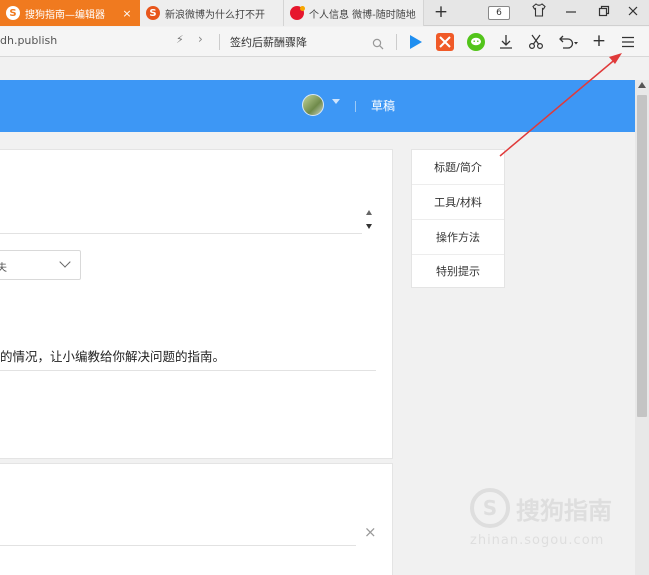 This screenshot has width=649, height=575. What do you see at coordinates (445, 42) in the screenshot?
I see `tools-icon` at bounding box center [445, 42].